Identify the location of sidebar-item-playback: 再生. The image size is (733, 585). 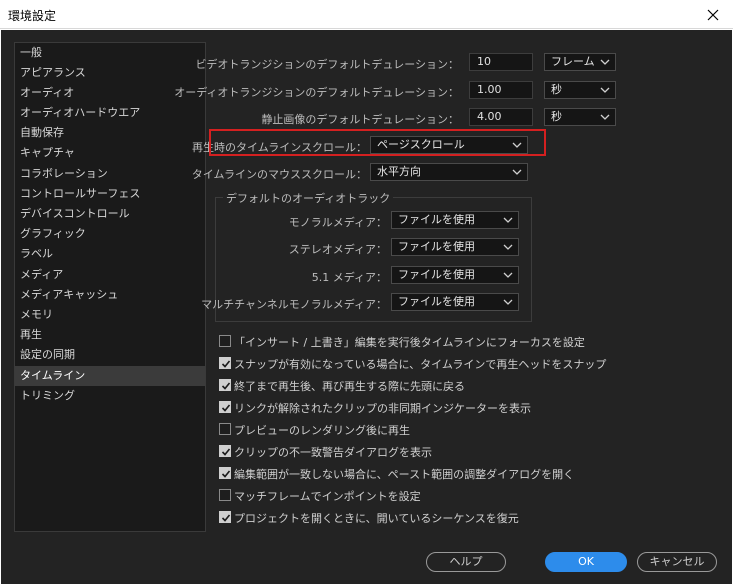
(110, 335).